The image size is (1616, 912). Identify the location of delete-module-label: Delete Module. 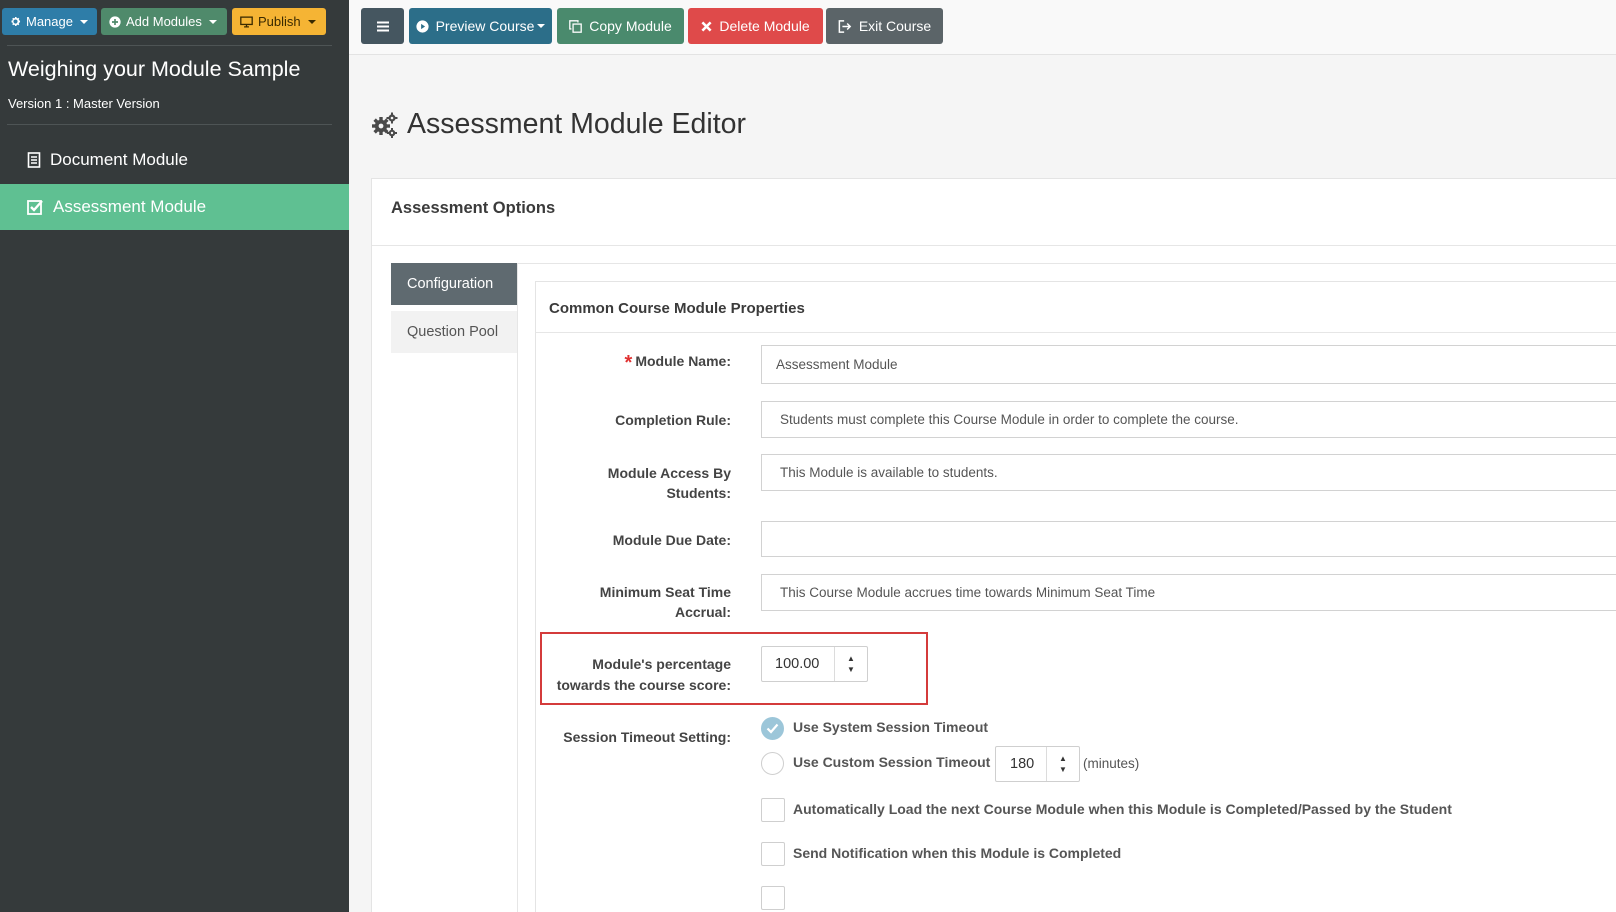
(764, 26).